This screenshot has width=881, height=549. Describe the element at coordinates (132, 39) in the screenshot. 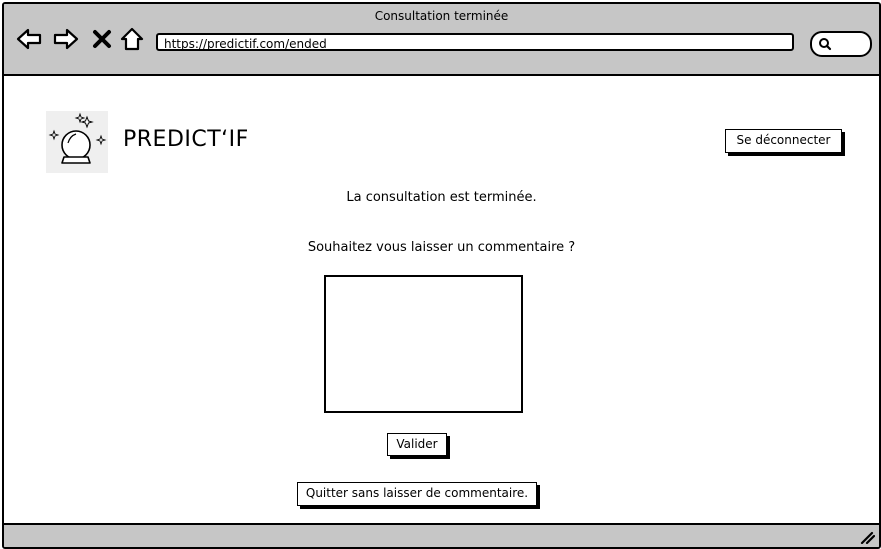

I see `home-icon` at that location.